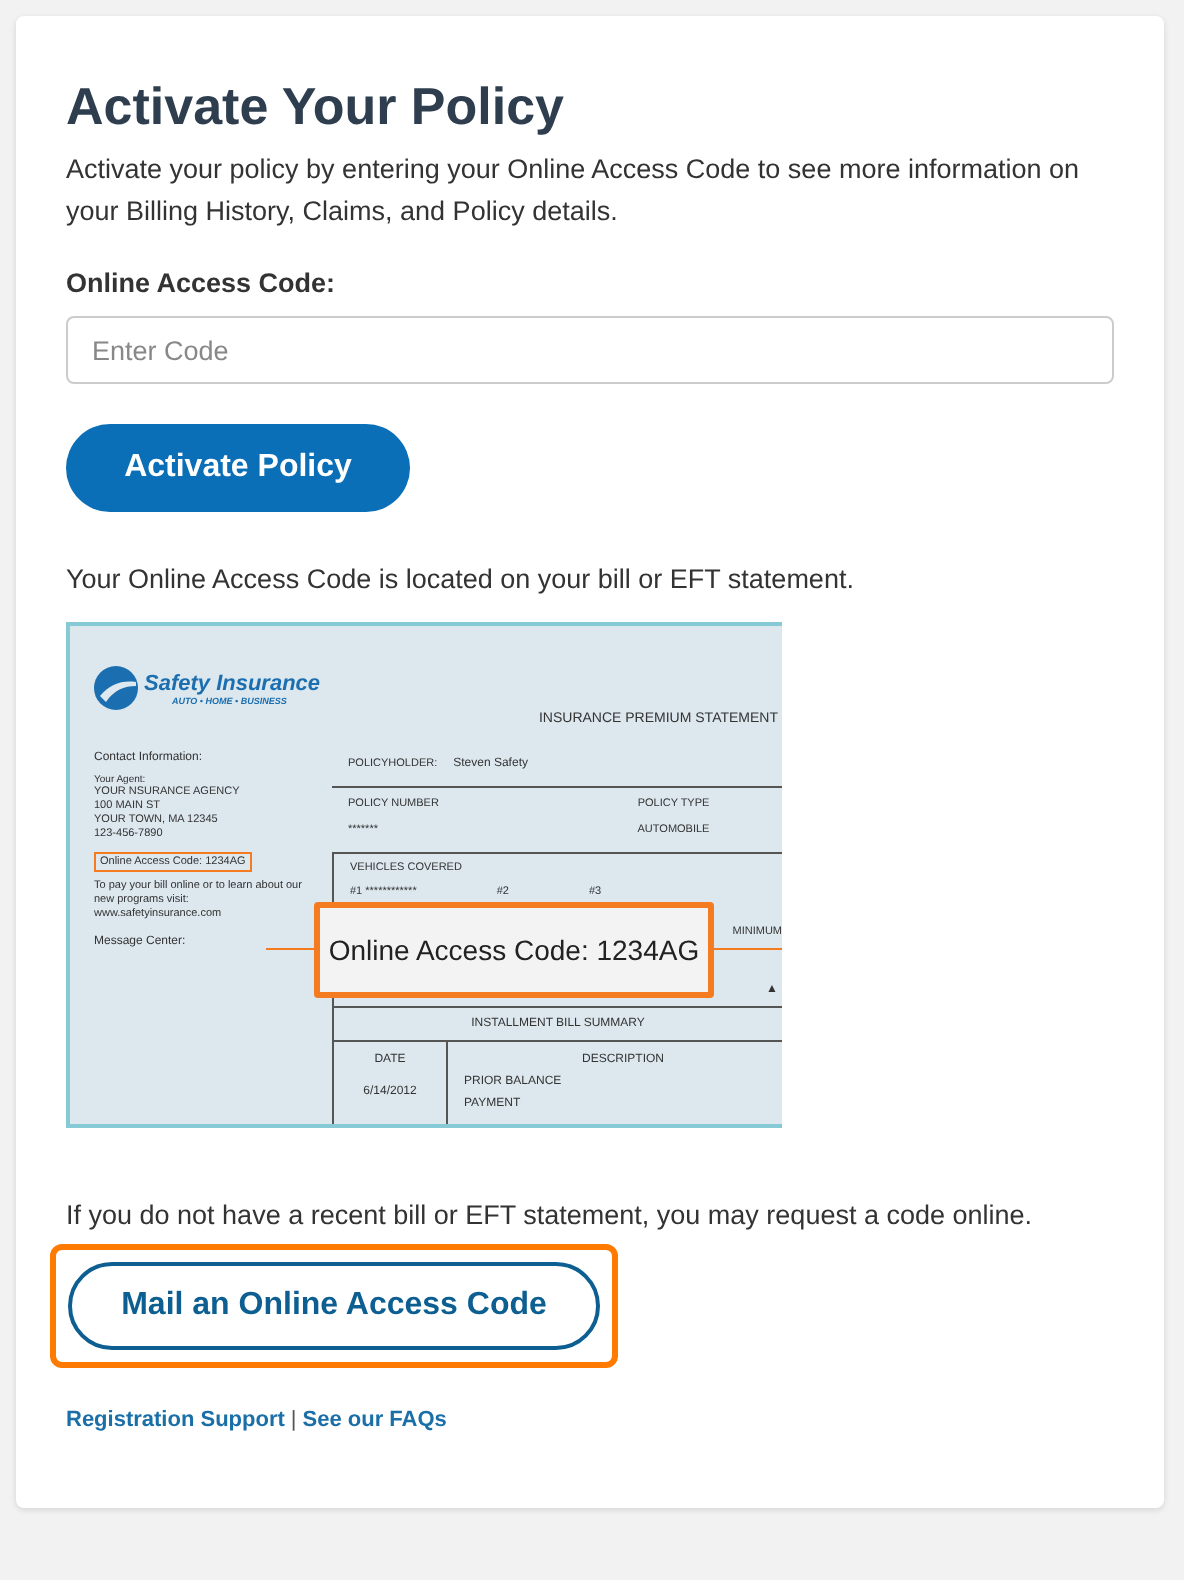 This screenshot has width=1184, height=1580. I want to click on logo-name: Safety Insurance, so click(232, 683).